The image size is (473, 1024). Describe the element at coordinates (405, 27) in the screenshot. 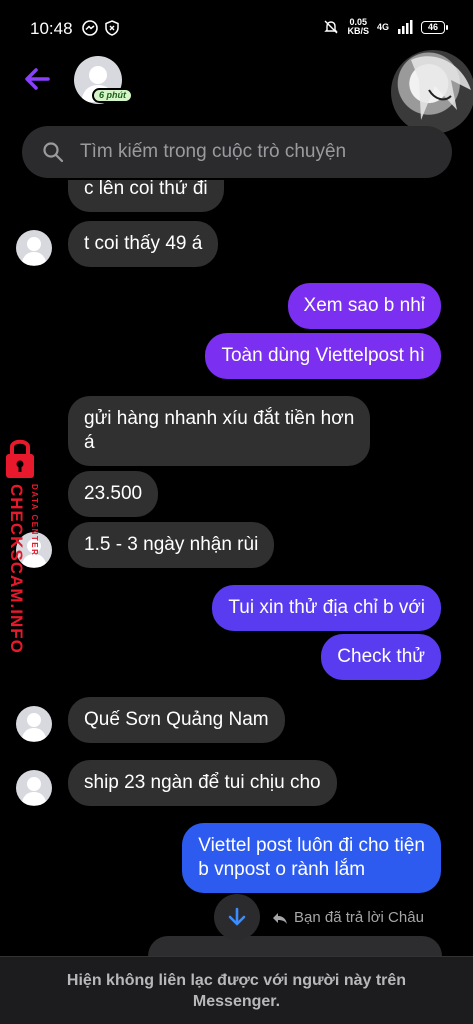

I see `signal-icon` at that location.